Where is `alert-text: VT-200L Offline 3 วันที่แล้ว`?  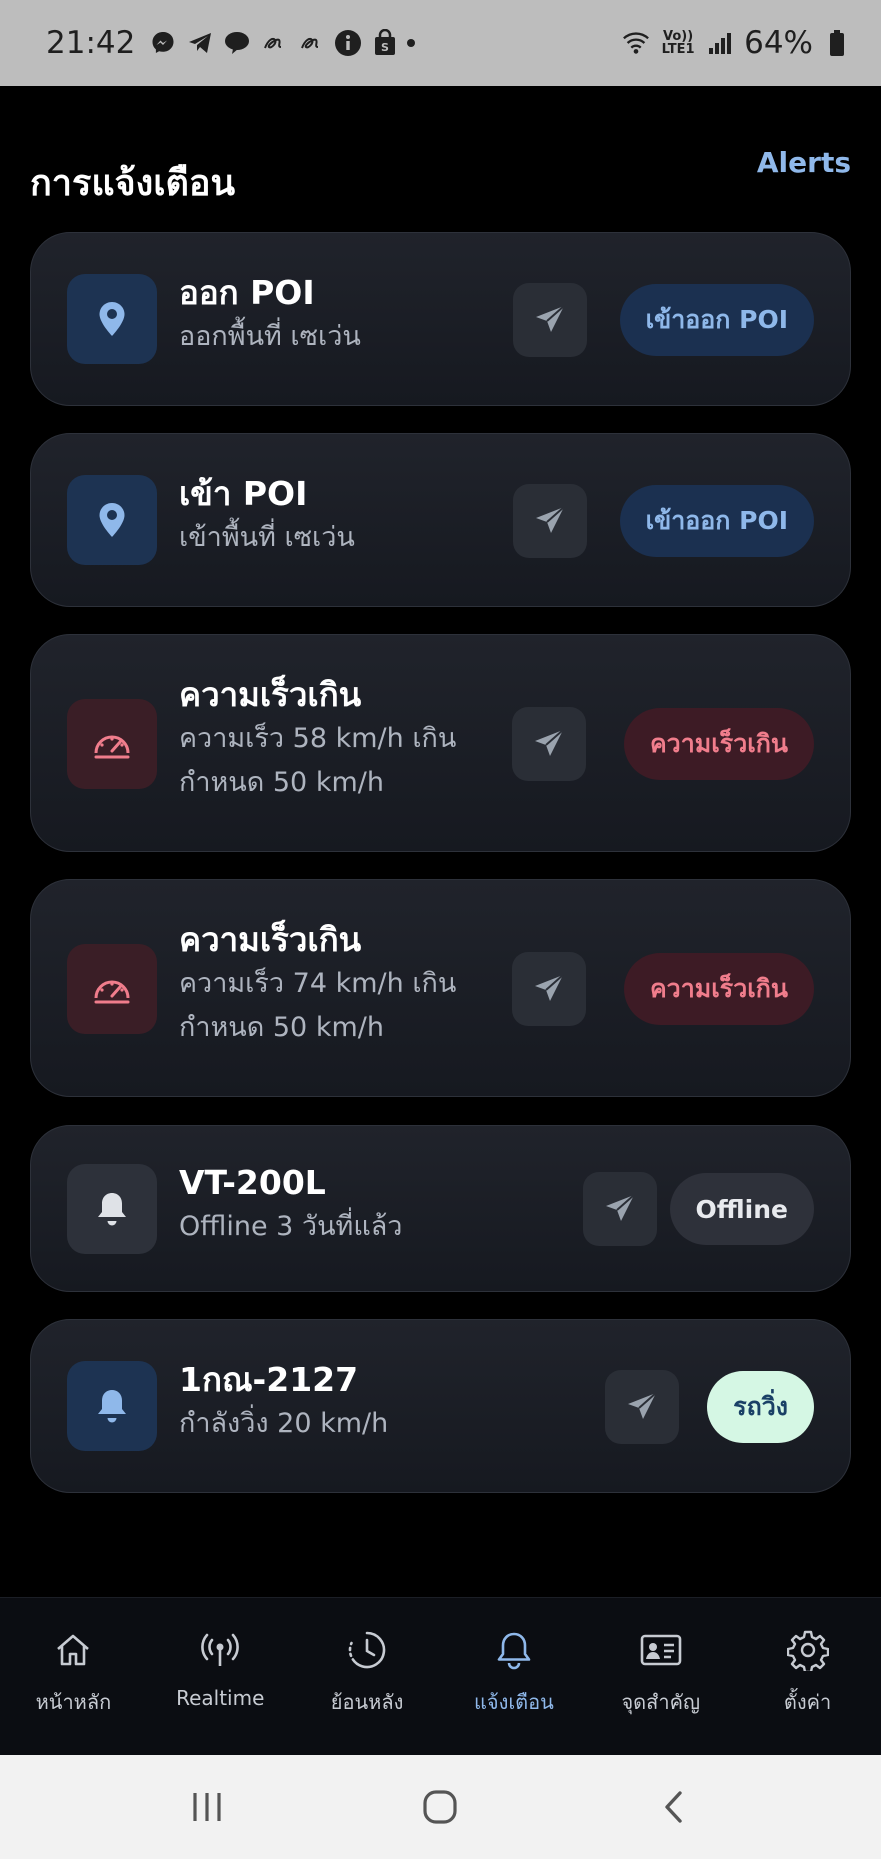 alert-text: VT-200L Offline 3 วันที่แล้ว is located at coordinates (290, 1205).